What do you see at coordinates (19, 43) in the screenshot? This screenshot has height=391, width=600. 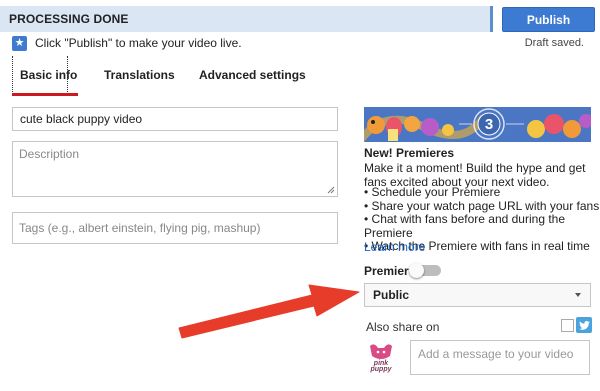 I see `star-icon: ★` at bounding box center [19, 43].